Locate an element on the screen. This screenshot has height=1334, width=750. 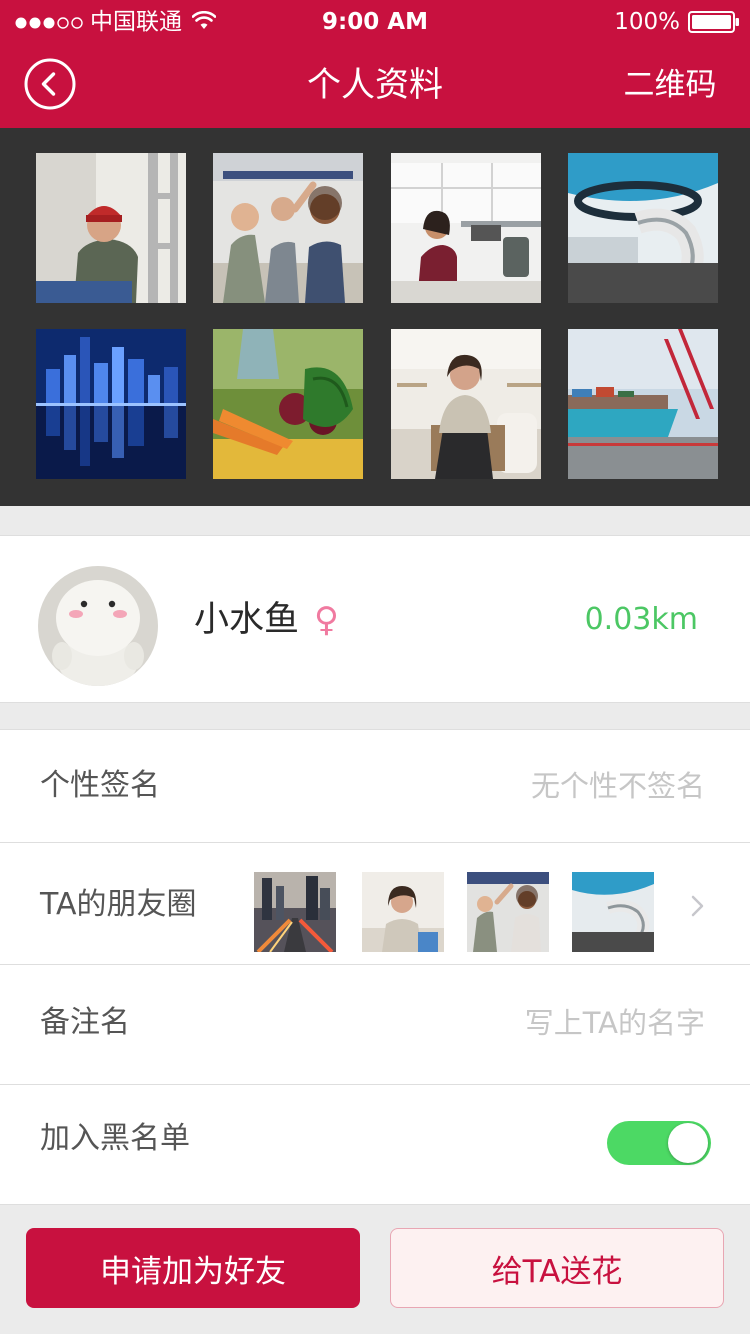
distance-label: 0.03km is located at coordinates (641, 619).